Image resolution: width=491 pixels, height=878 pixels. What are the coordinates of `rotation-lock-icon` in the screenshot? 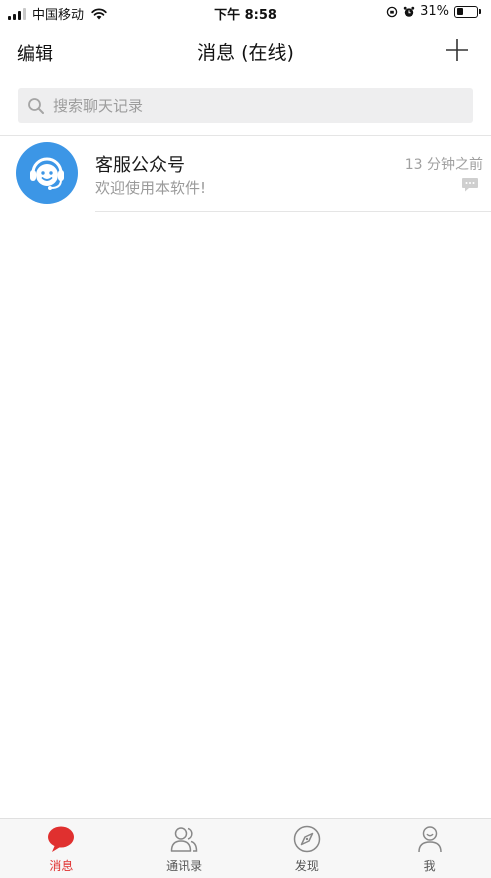 It's located at (392, 11).